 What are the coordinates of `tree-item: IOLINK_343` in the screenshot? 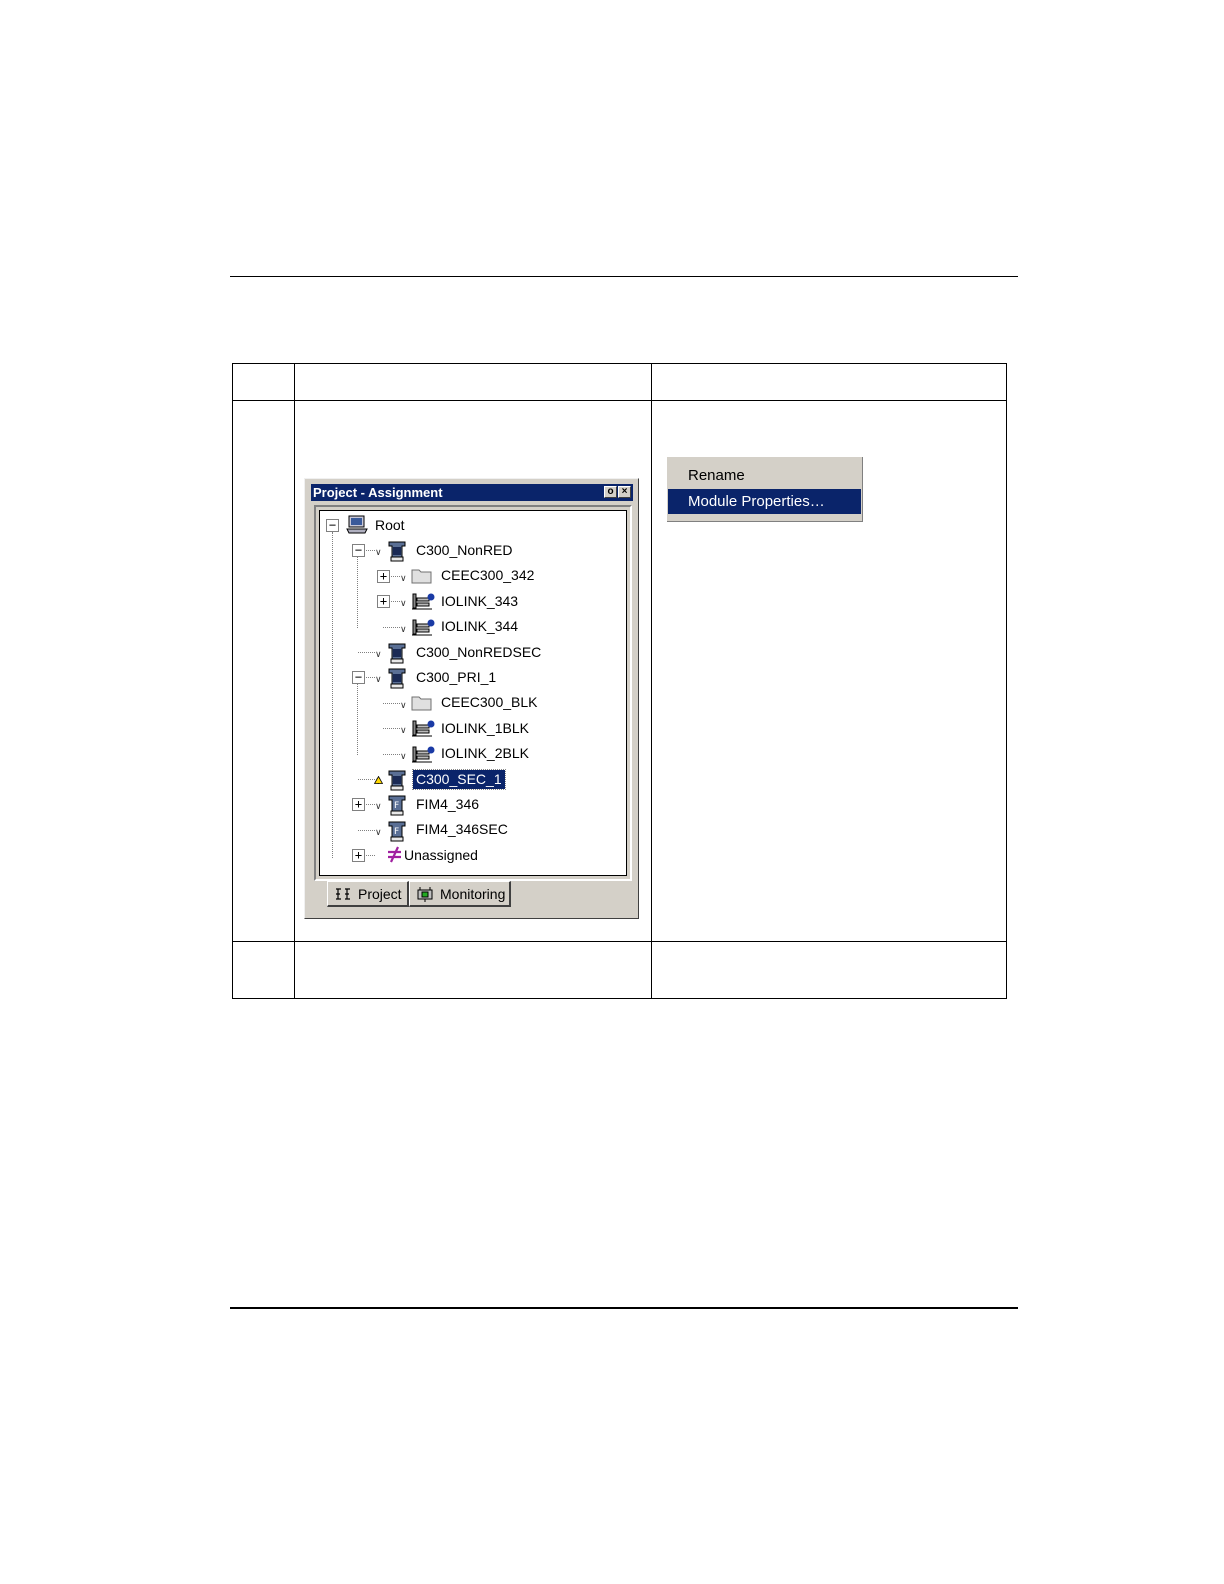 It's located at (479, 601).